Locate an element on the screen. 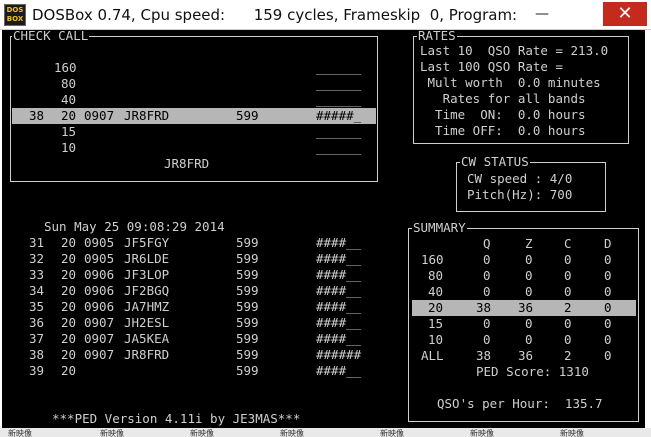  rates-time-off: Time OFF: 0.0 hours is located at coordinates (503, 130).